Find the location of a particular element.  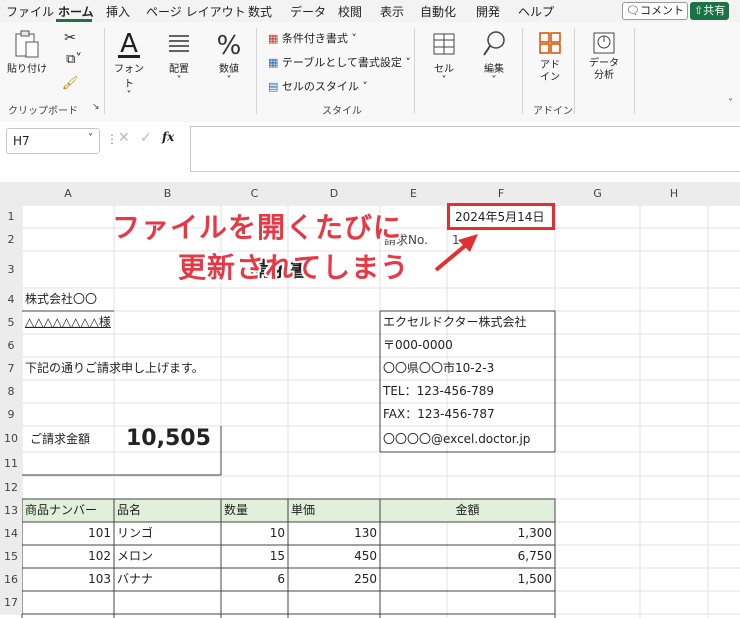

font-button: A フォント ˅ is located at coordinates (129, 64).